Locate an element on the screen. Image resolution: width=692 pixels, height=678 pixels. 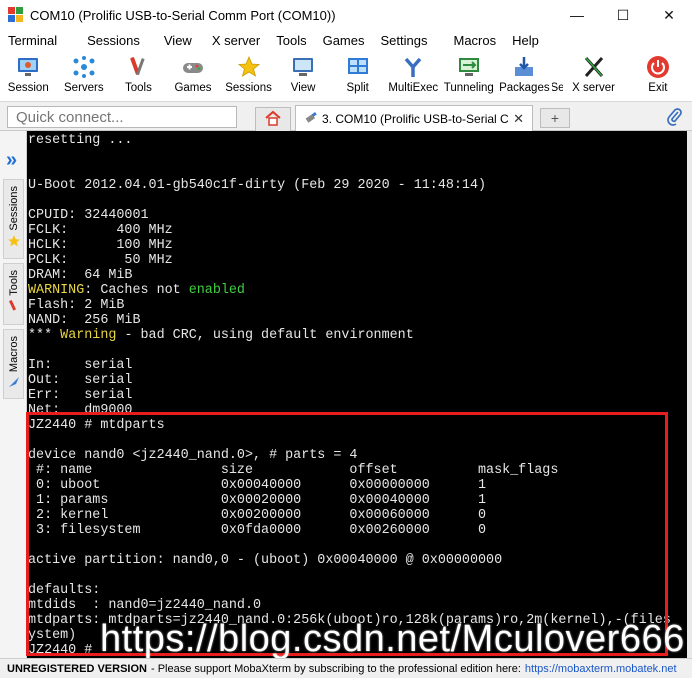
x-server-icon is located at coordinates (594, 67).